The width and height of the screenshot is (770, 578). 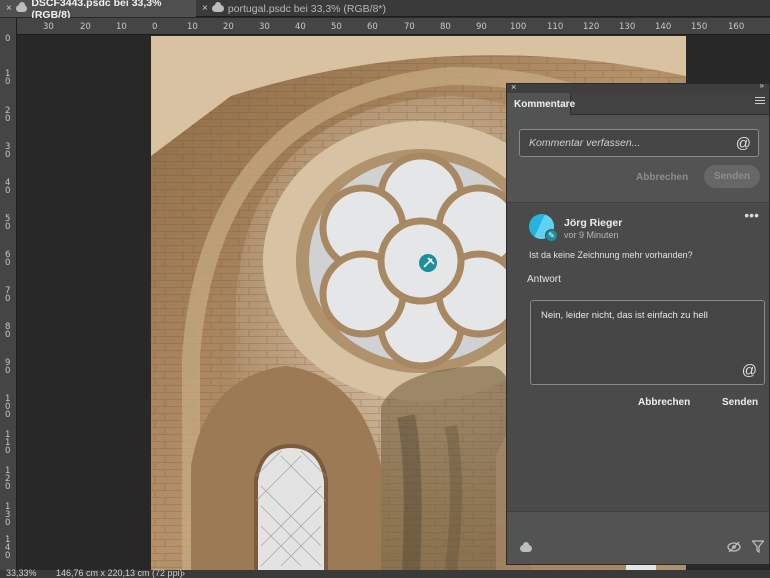 What do you see at coordinates (734, 547) in the screenshot?
I see `eye-icon` at bounding box center [734, 547].